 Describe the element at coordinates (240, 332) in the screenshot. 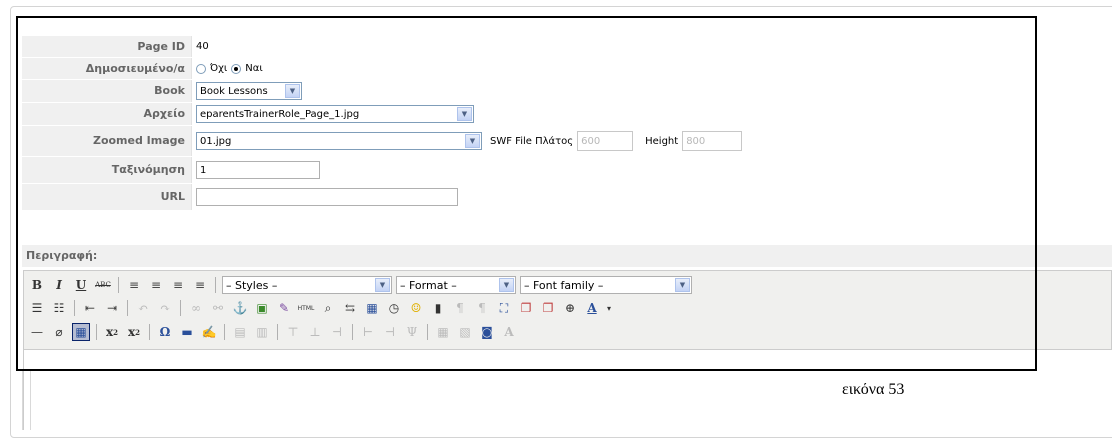

I see `table-row-props-icon: ▤` at that location.